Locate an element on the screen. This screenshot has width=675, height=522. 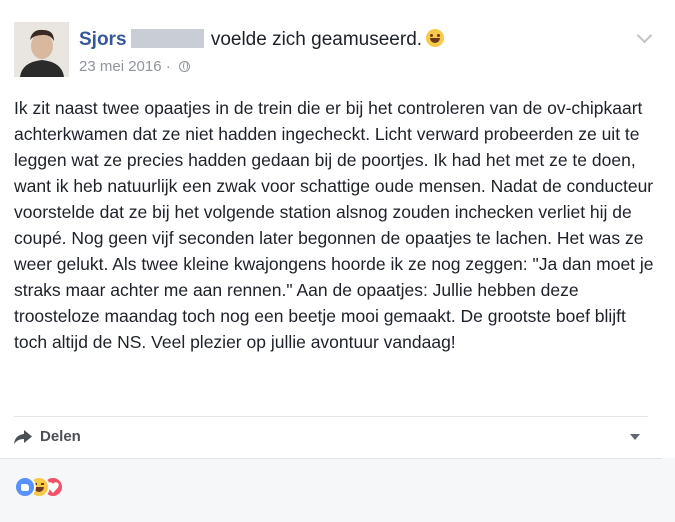
grinning-face-icon is located at coordinates (435, 38).